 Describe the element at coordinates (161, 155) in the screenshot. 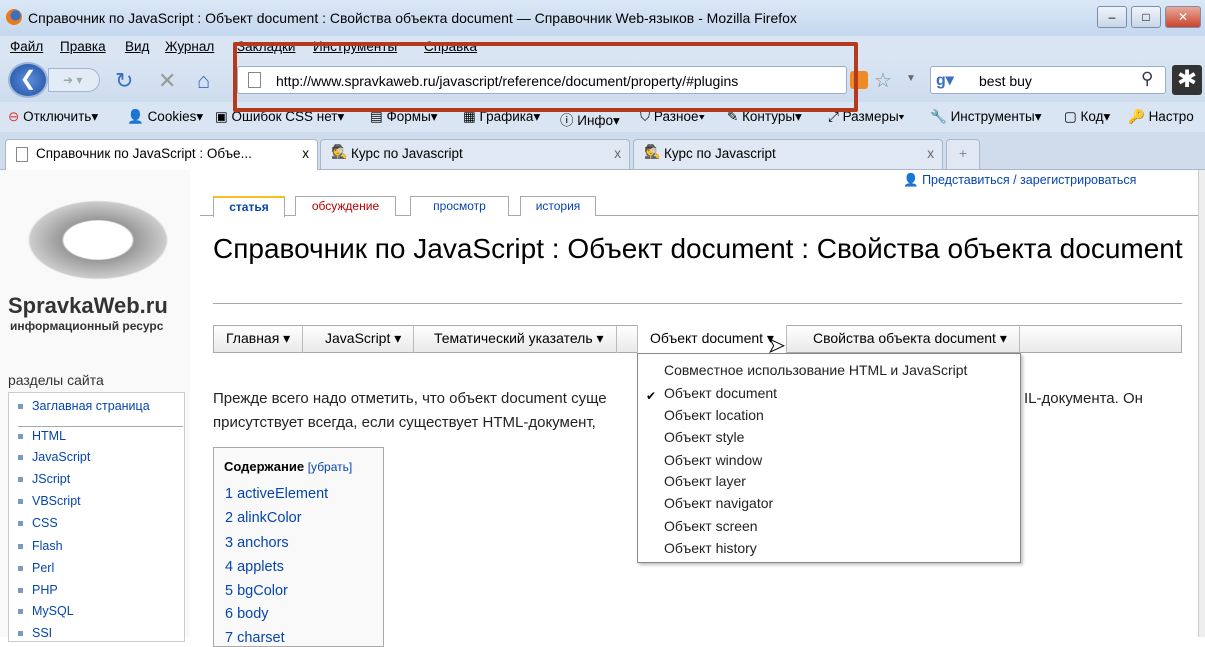

I see `tab-spravochnik: Справочник по JavaScript : Объе... x` at that location.